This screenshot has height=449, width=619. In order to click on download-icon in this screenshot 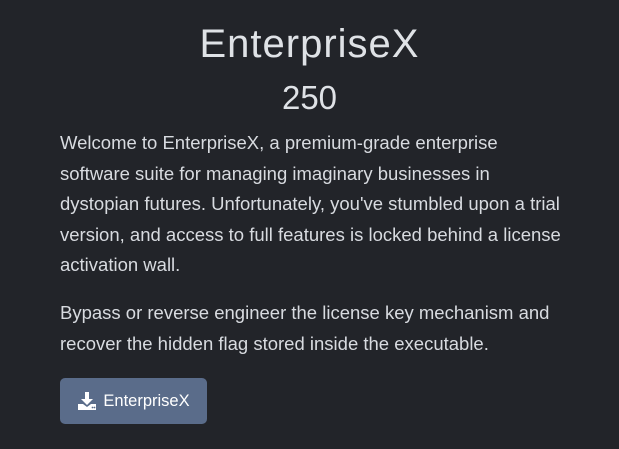, I will do `click(87, 401)`.